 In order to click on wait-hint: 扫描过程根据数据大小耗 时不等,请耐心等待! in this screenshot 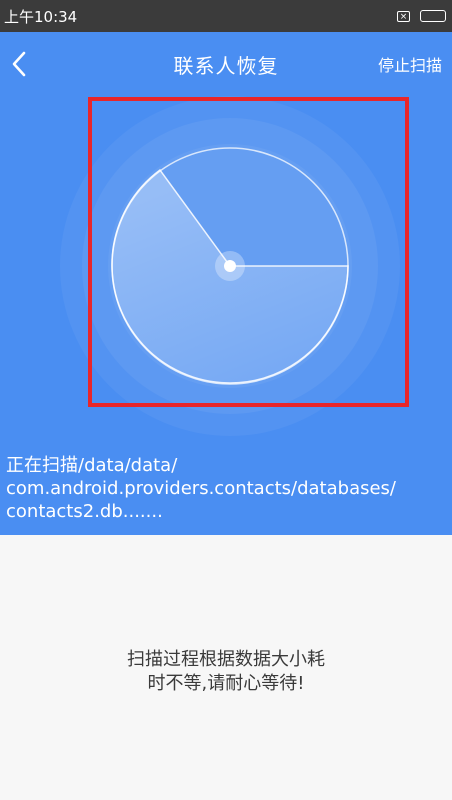, I will do `click(226, 672)`.